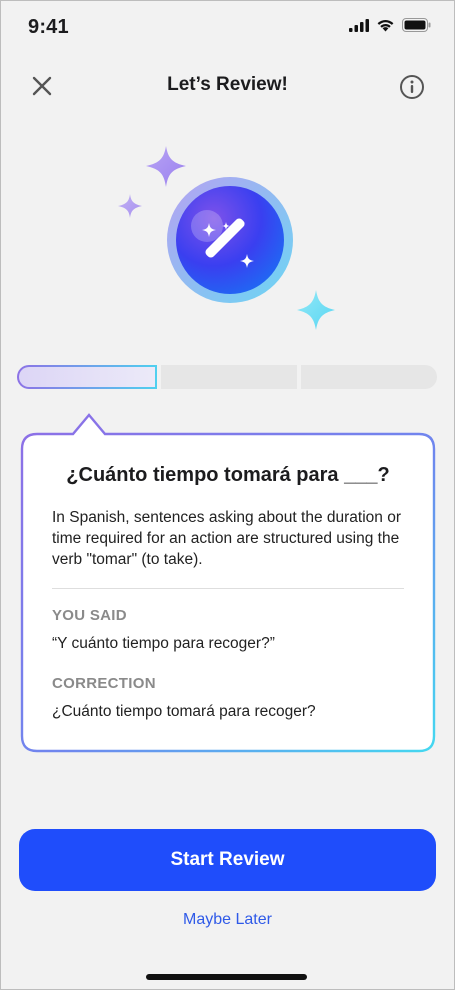  Describe the element at coordinates (227, 84) in the screenshot. I see `page-title: Let’s Review!` at that location.